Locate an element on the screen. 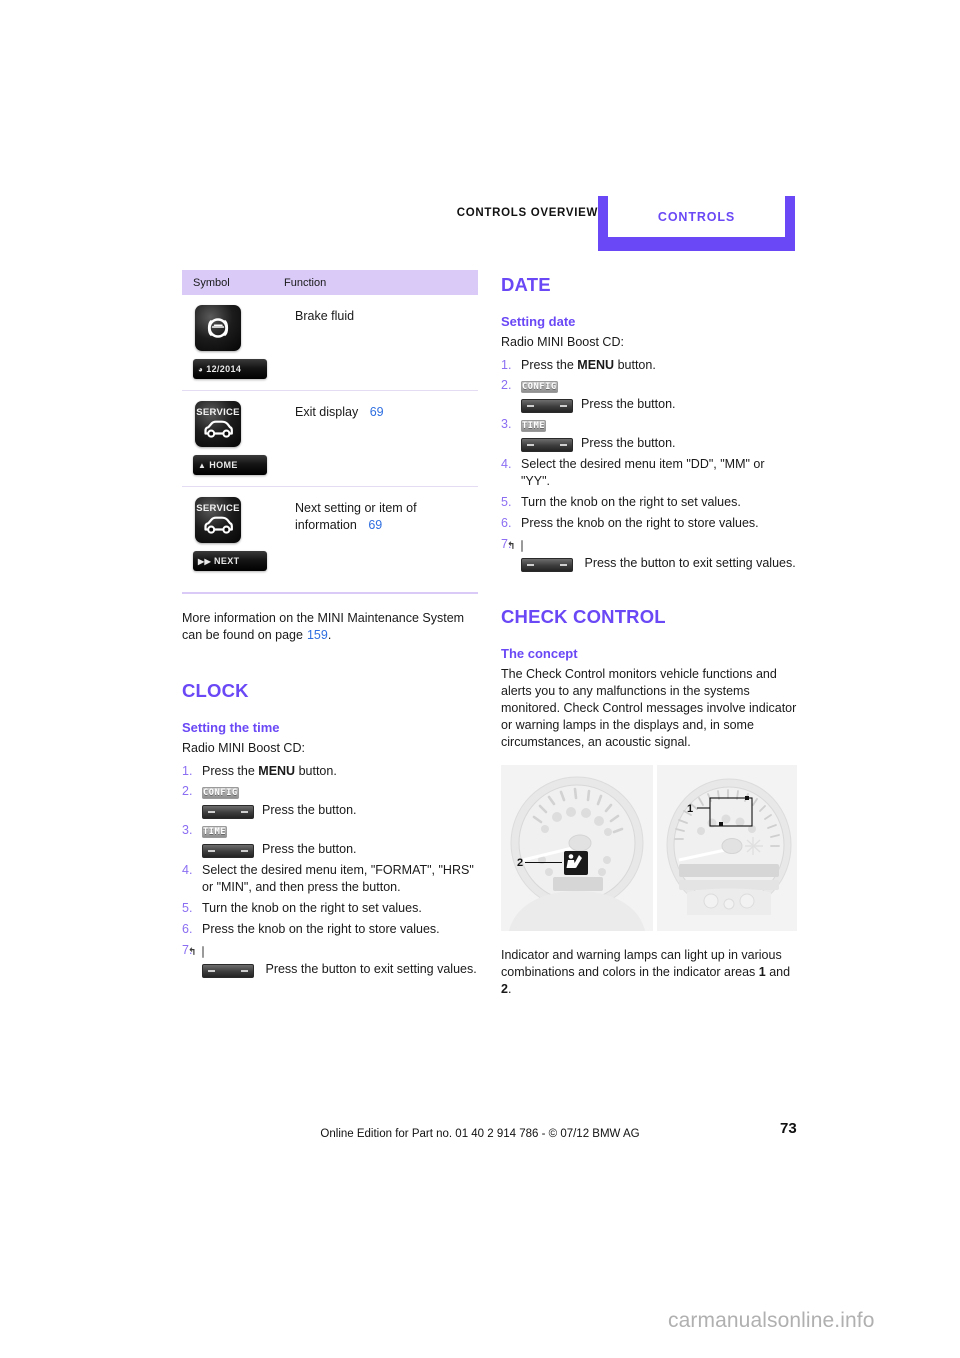  header-section-tab-label: CONTROLS is located at coordinates (696, 216).